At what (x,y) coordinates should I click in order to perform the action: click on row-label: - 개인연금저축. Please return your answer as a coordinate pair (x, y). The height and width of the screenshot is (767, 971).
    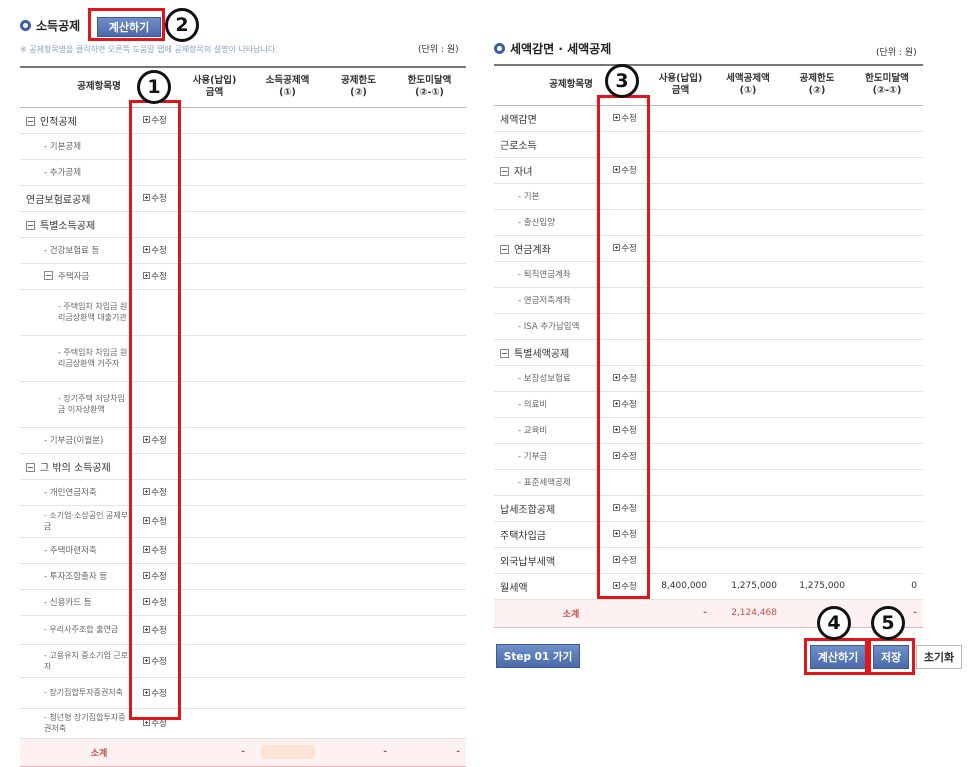
    Looking at the image, I should click on (76, 492).